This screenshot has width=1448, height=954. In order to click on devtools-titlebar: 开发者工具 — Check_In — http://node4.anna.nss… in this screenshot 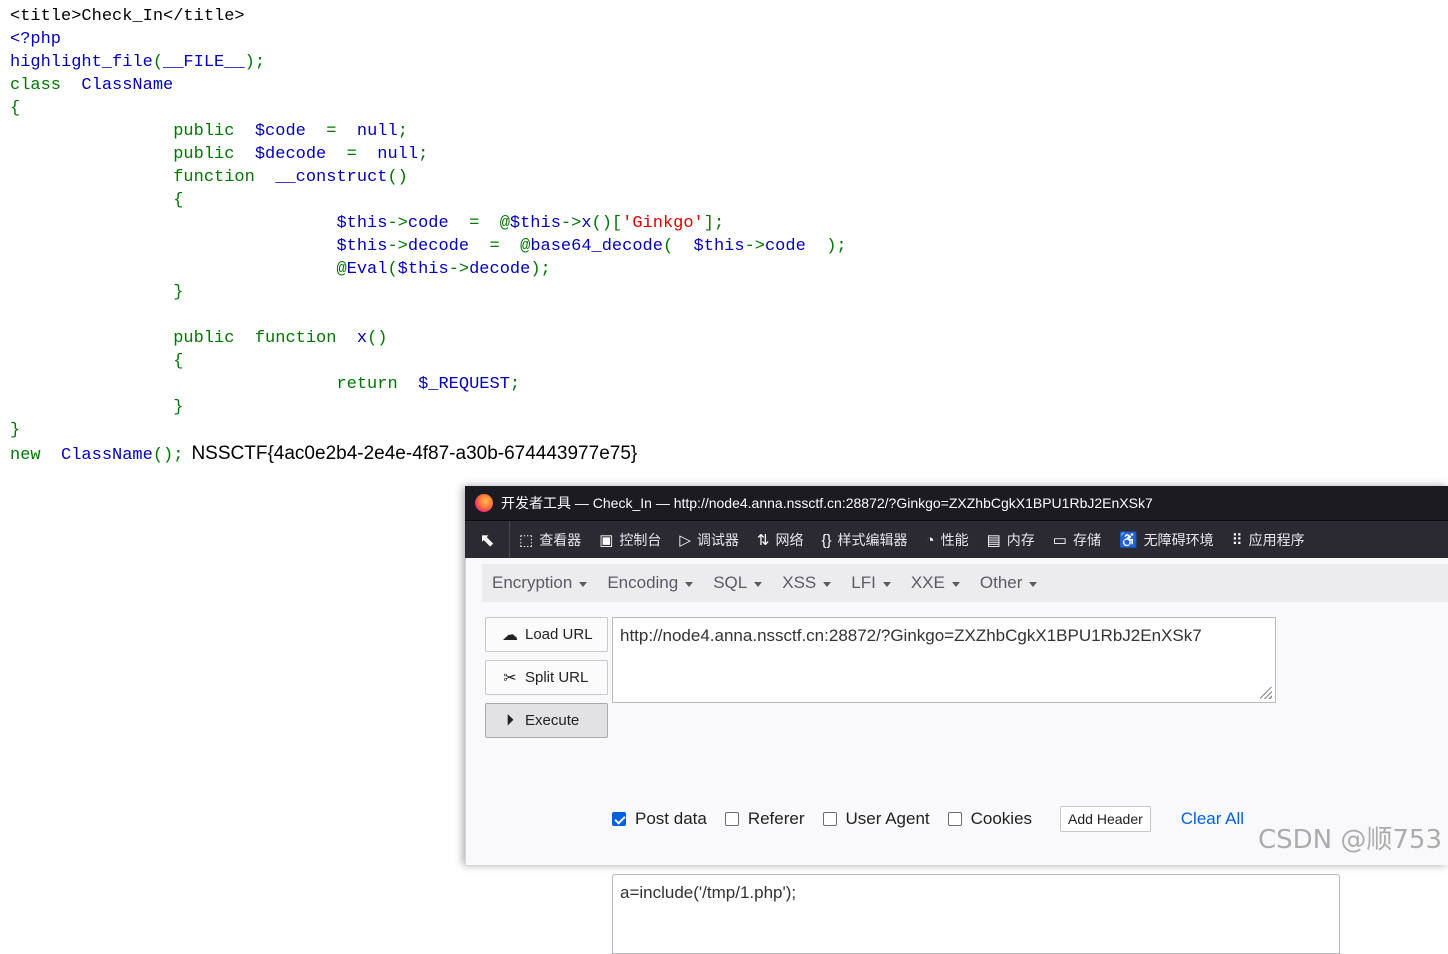, I will do `click(956, 503)`.